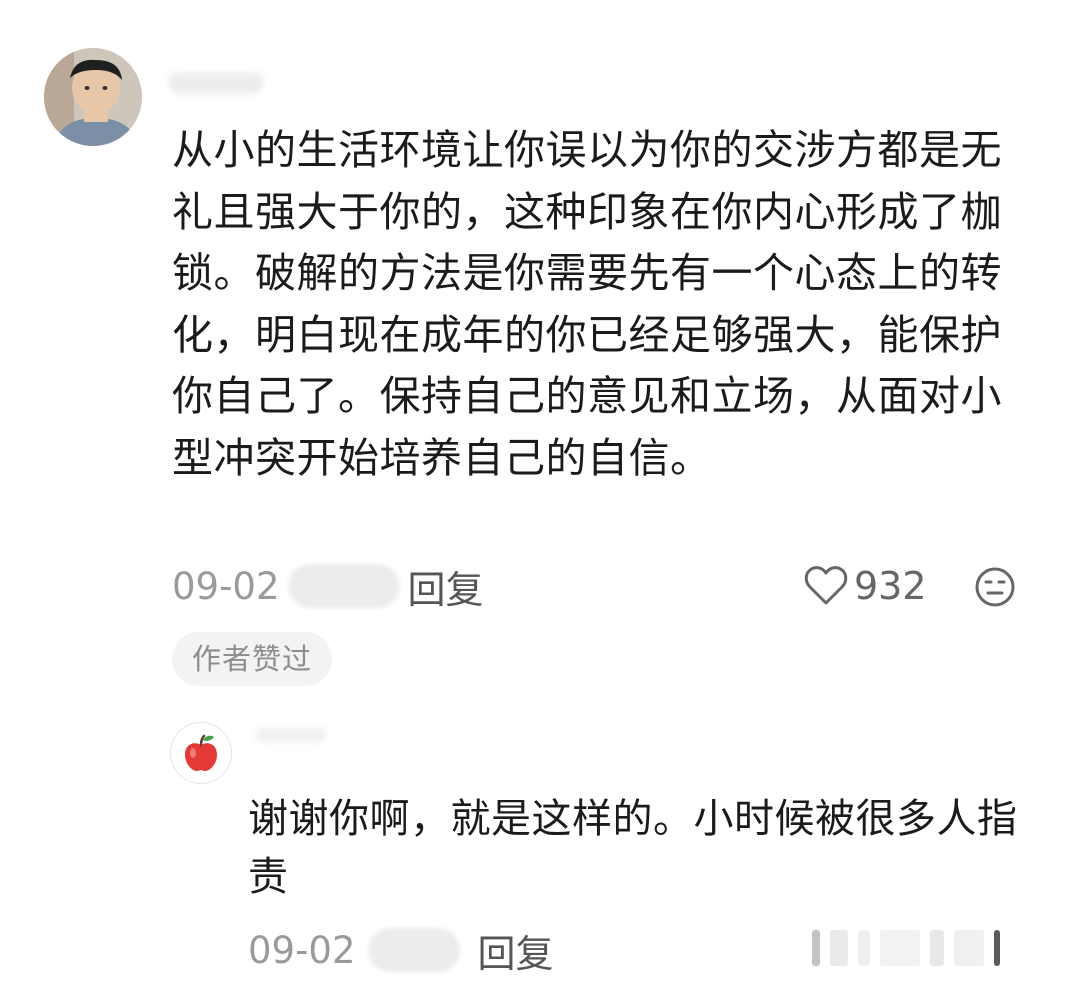  I want to click on reply-meta: 09-02 回复, so click(401, 950).